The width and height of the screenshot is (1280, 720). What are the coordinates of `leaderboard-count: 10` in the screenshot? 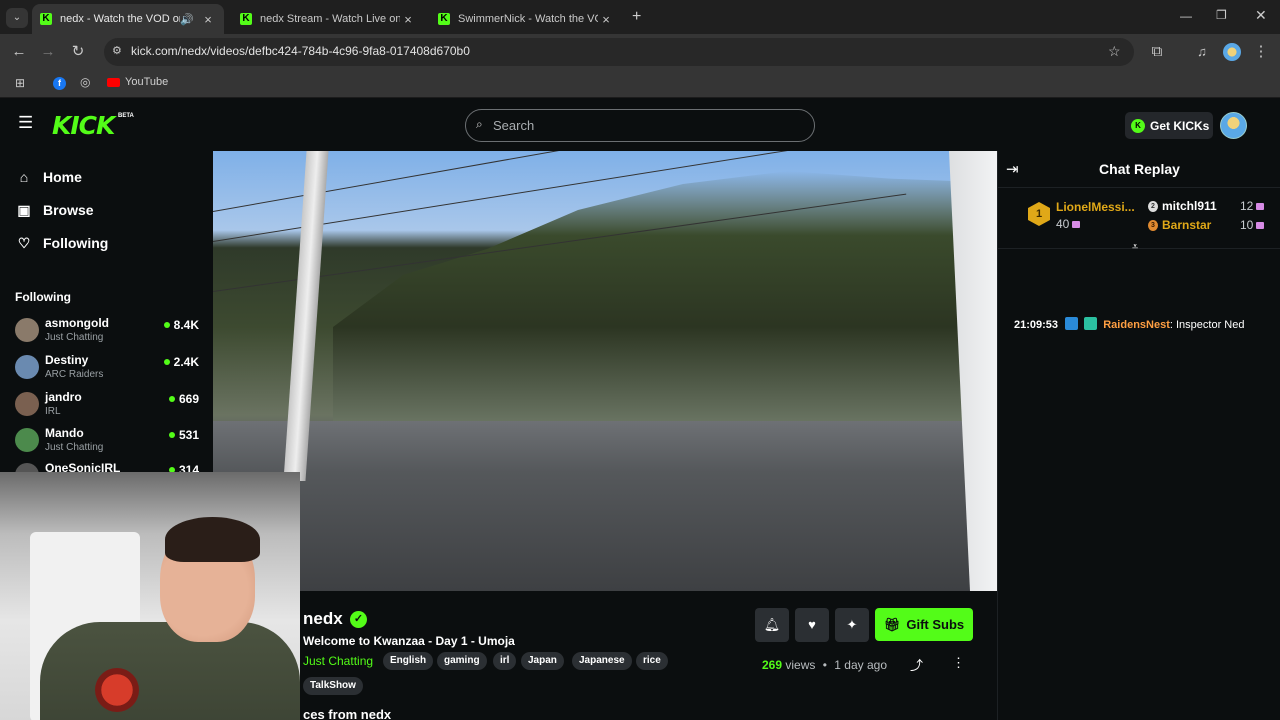 It's located at (1252, 225).